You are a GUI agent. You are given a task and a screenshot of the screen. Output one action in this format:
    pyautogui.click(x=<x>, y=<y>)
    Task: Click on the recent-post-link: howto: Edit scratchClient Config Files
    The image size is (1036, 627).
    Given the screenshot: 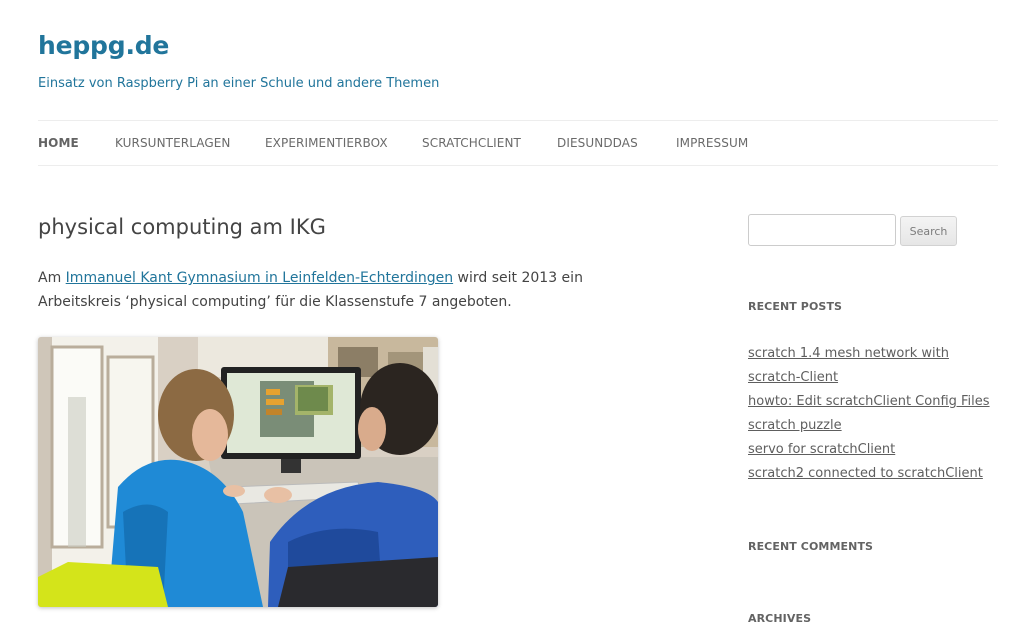 What is the action you would take?
    pyautogui.click(x=869, y=401)
    